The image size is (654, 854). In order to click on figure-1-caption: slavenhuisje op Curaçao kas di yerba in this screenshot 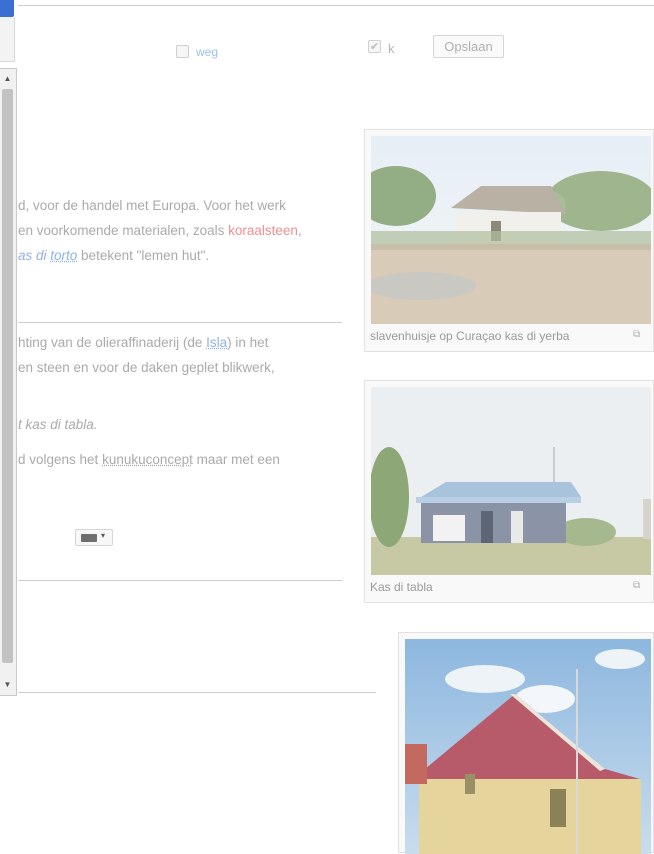, I will do `click(470, 336)`.